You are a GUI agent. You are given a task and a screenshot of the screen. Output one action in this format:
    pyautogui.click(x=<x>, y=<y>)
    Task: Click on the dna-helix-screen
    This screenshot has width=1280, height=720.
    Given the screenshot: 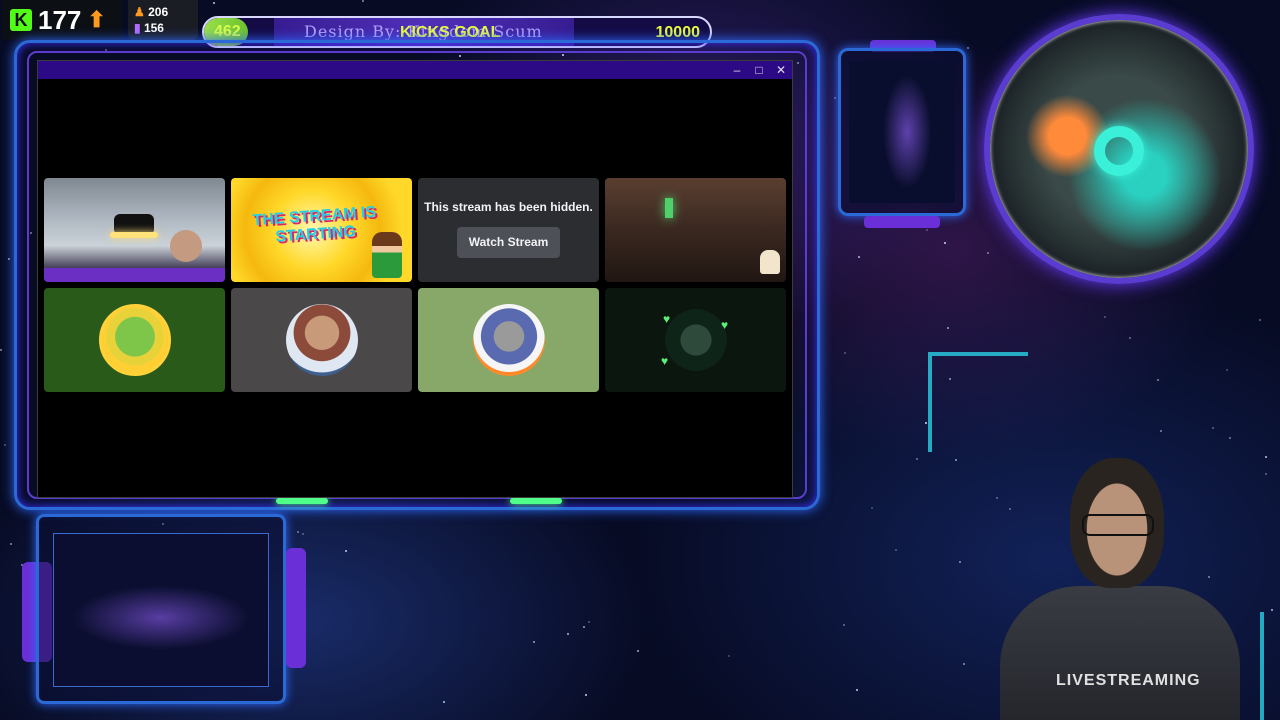 What is the action you would take?
    pyautogui.click(x=161, y=610)
    